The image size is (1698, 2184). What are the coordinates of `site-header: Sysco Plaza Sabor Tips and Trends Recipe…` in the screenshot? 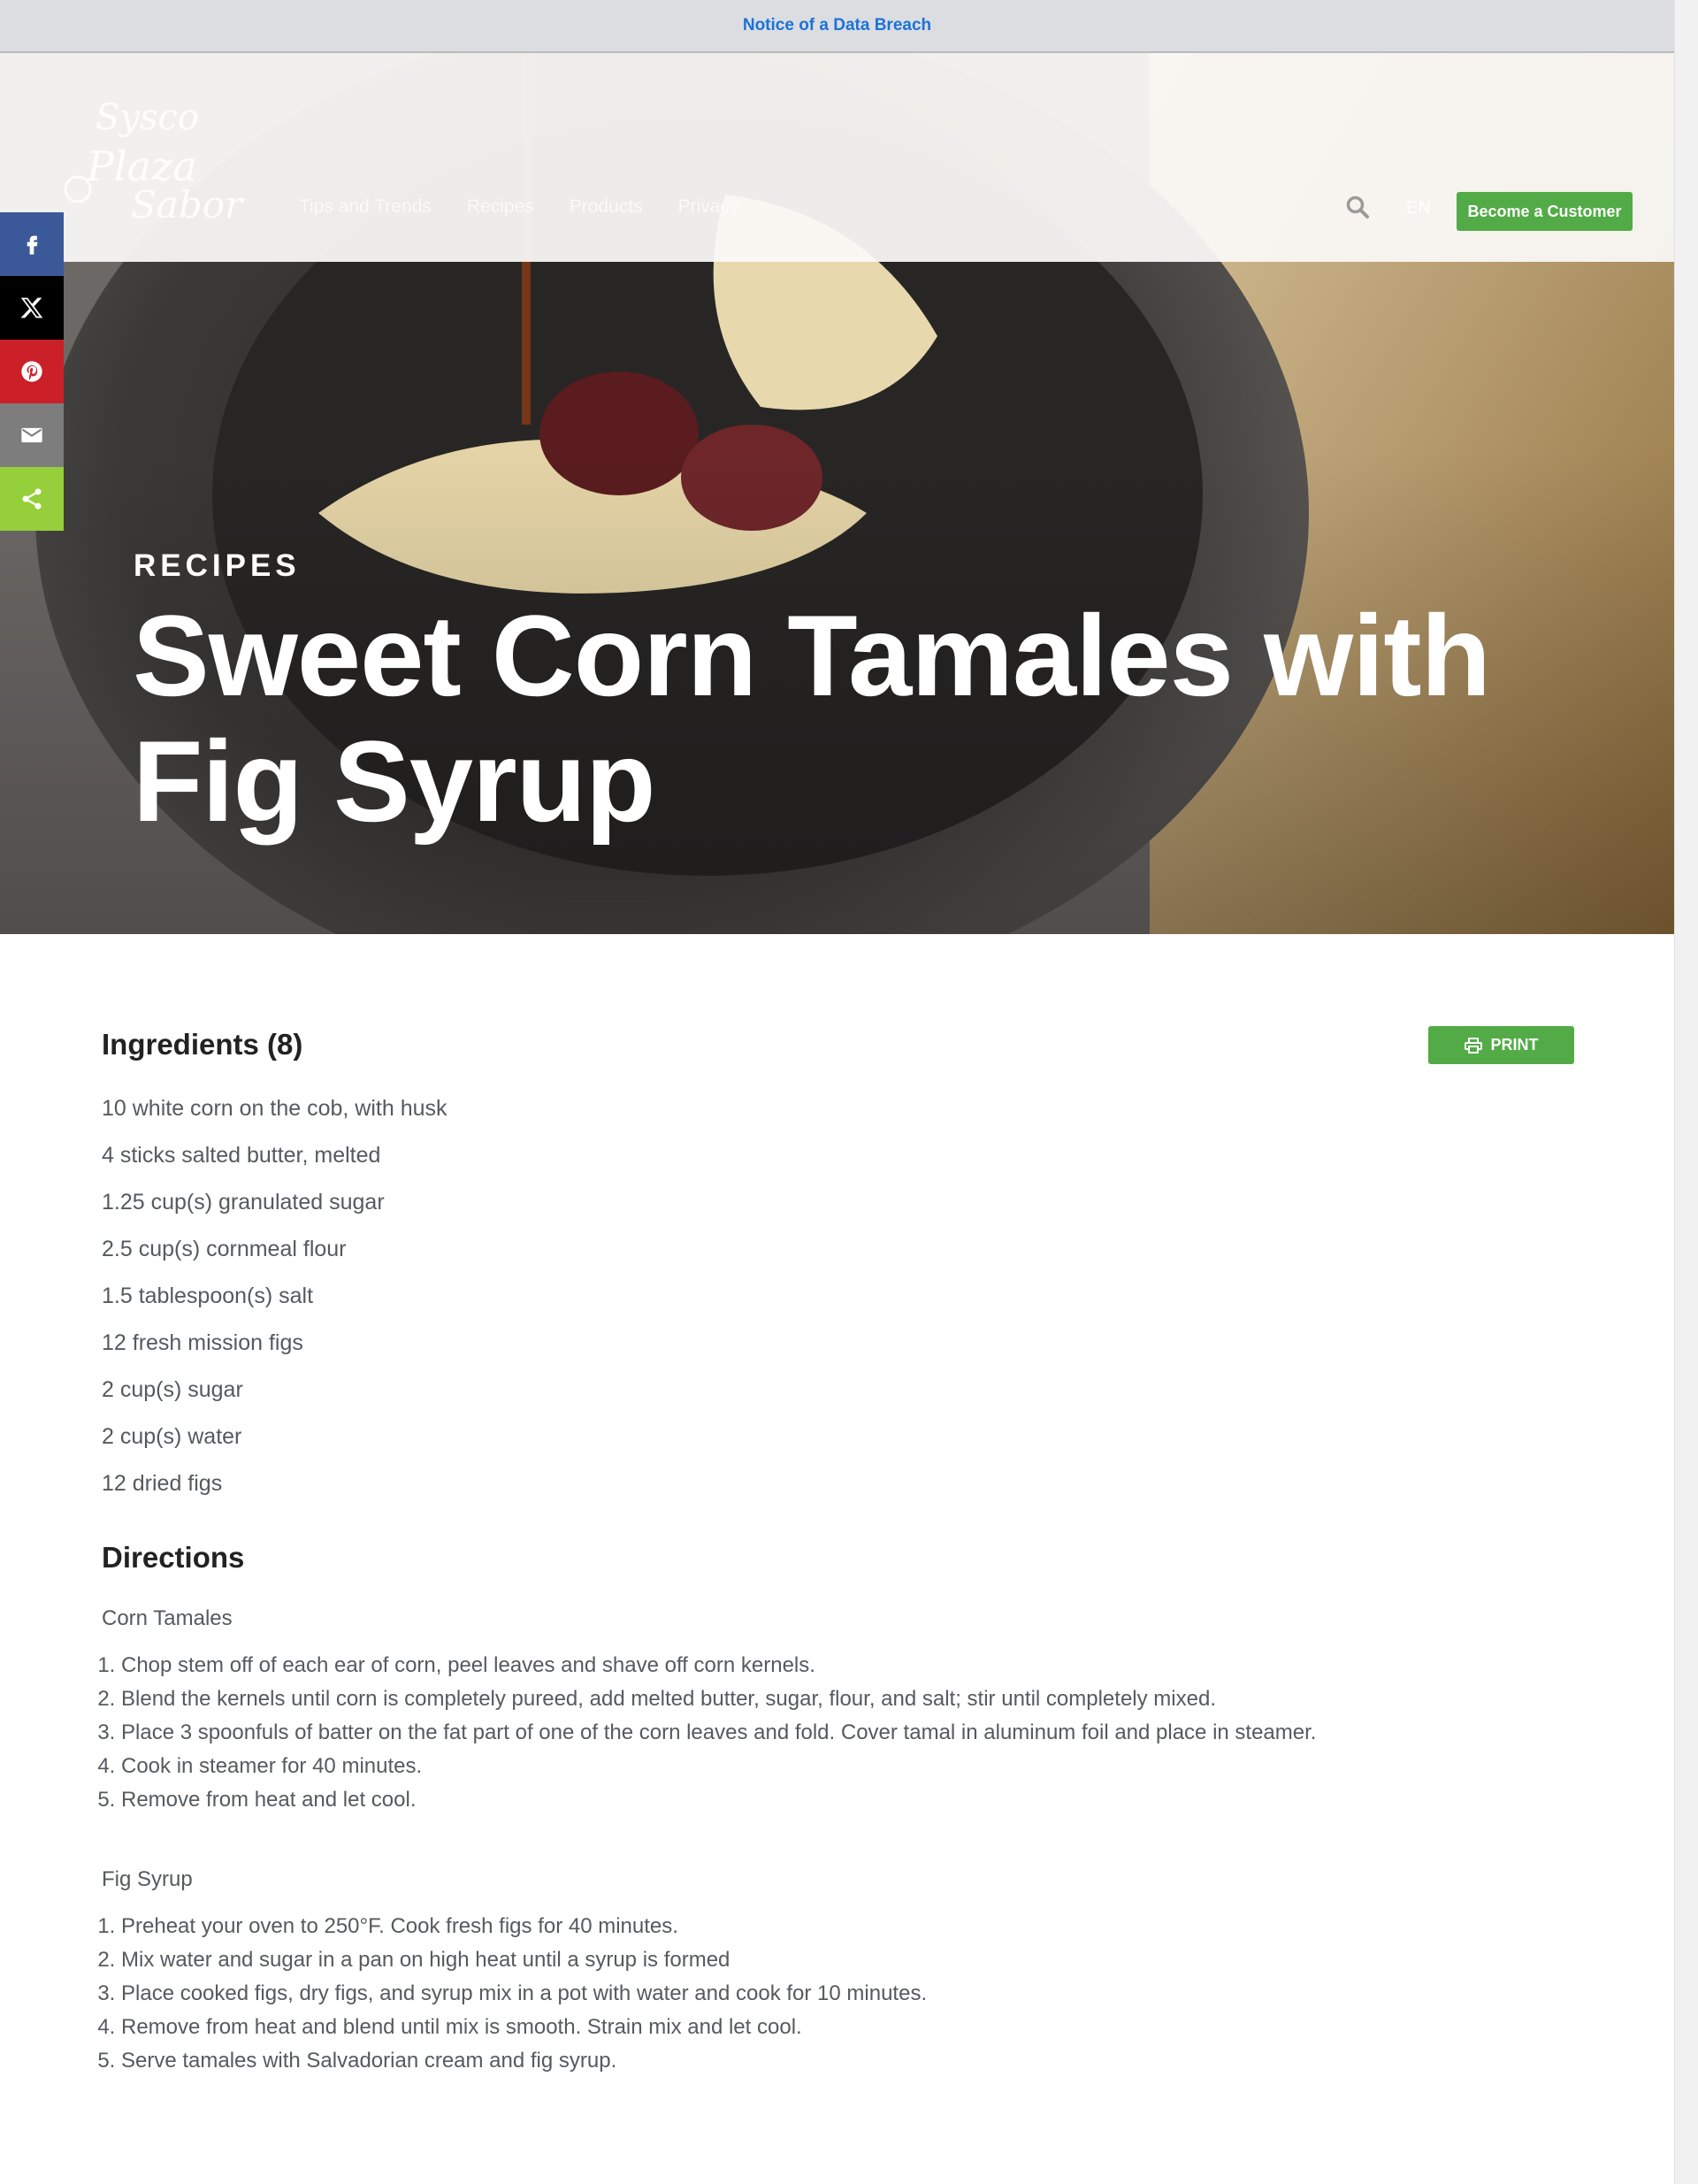 It's located at (837, 157).